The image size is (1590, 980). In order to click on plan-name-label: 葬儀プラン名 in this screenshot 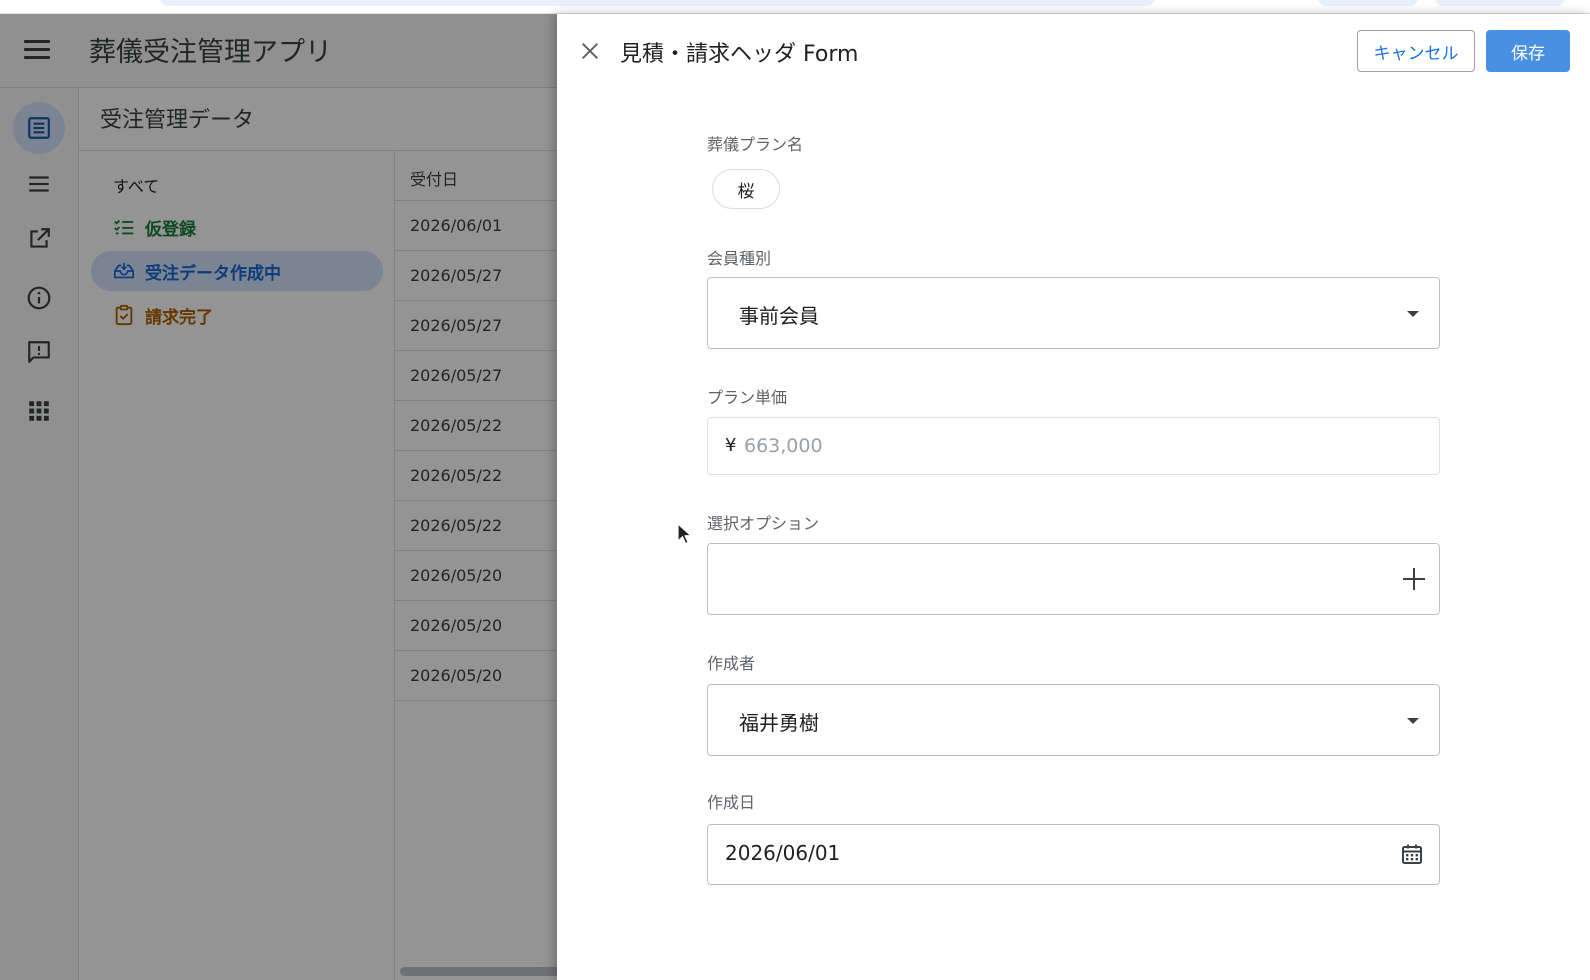, I will do `click(755, 144)`.